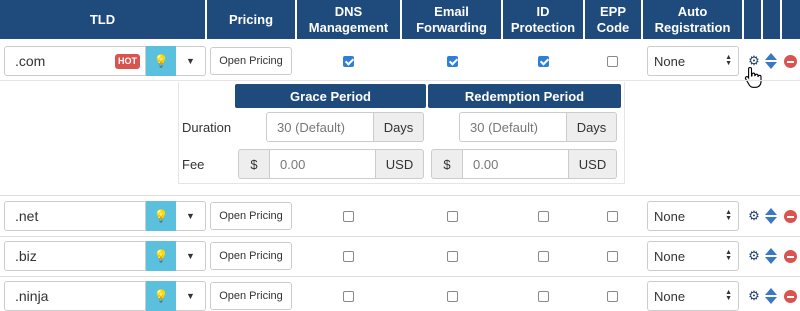  I want to click on column-header-tld: TLD, so click(102, 19).